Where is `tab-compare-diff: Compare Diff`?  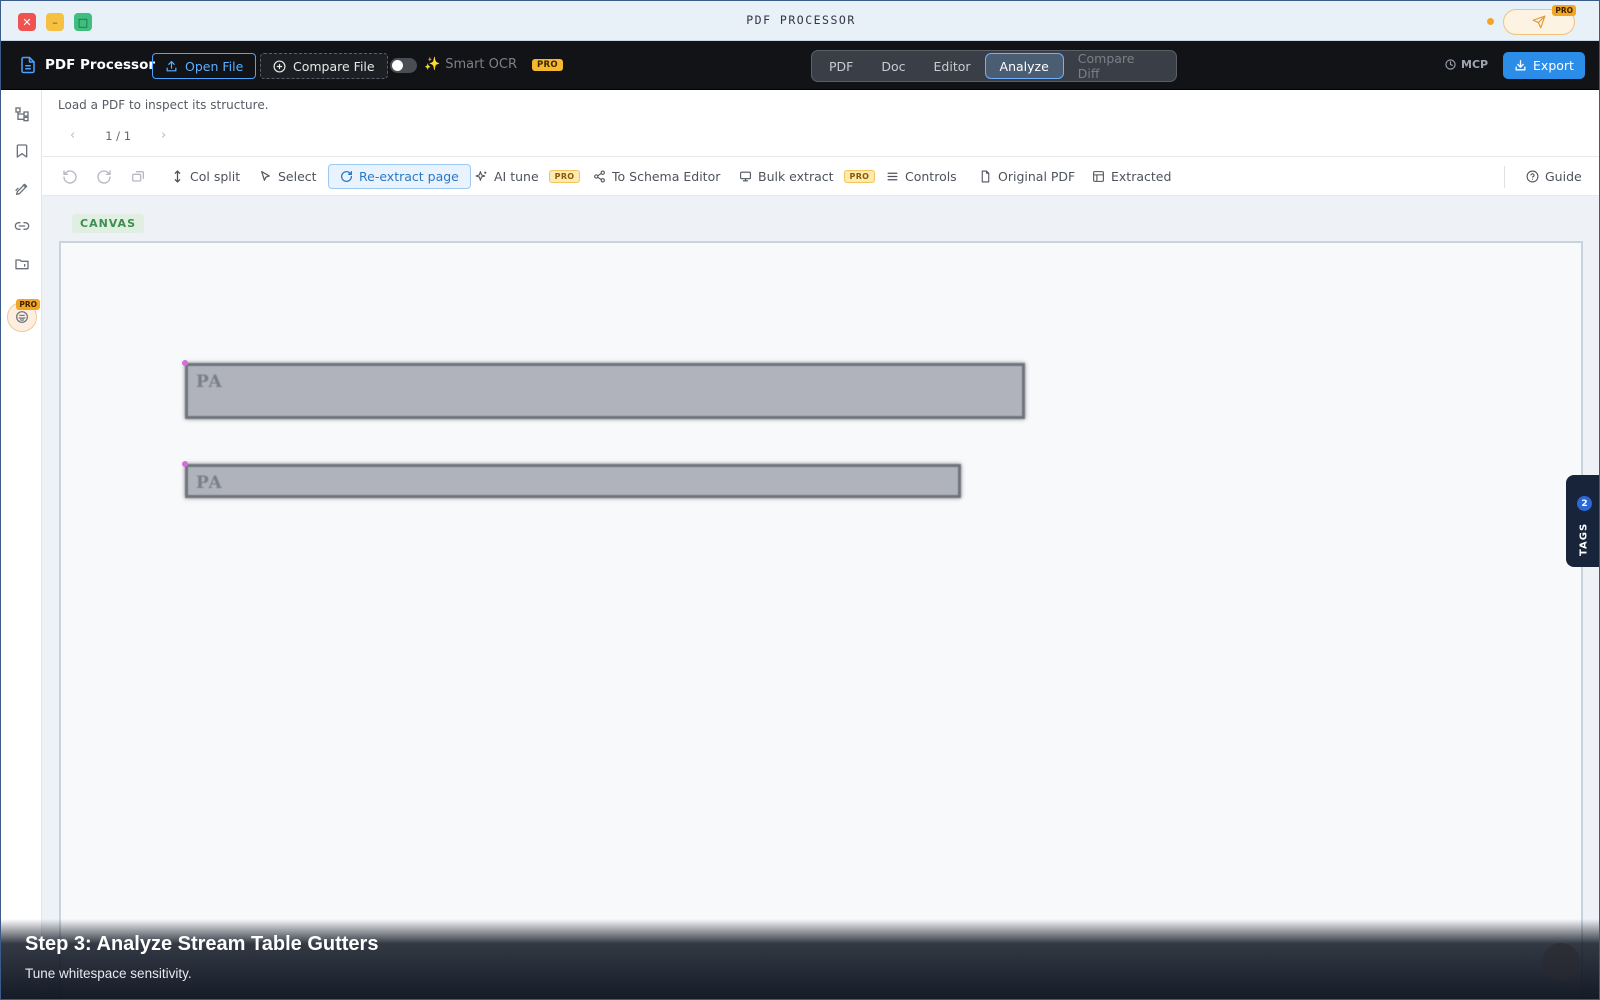
tab-compare-diff: Compare Diff is located at coordinates (1118, 66).